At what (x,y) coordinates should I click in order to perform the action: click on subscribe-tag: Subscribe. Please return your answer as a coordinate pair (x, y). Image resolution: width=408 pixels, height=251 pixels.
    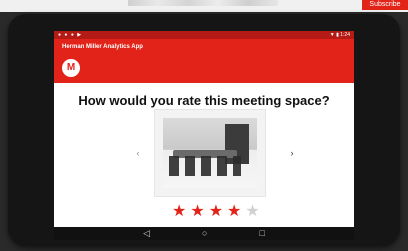
    Looking at the image, I should click on (385, 5).